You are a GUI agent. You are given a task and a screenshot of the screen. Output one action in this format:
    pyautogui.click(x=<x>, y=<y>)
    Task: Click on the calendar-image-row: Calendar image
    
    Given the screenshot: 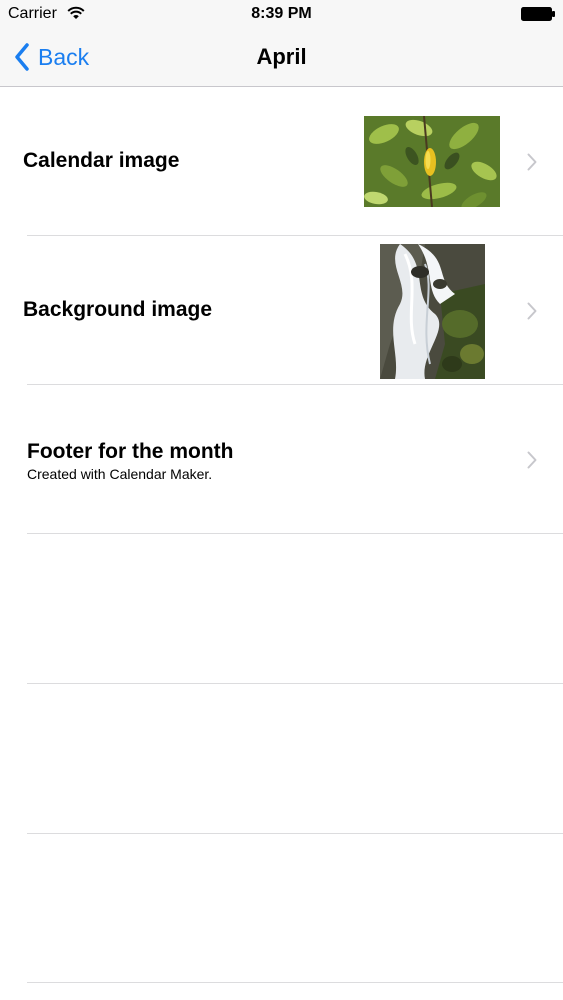 What is the action you would take?
    pyautogui.click(x=281, y=161)
    